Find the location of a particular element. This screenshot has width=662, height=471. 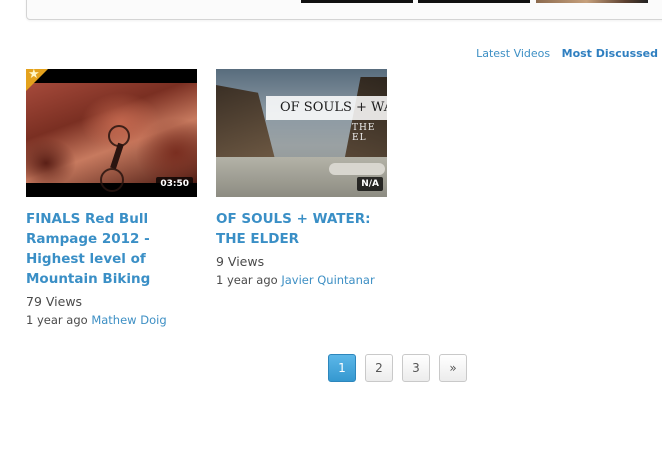

video-meta: 1 year ago Mathew Doig is located at coordinates (113, 320).